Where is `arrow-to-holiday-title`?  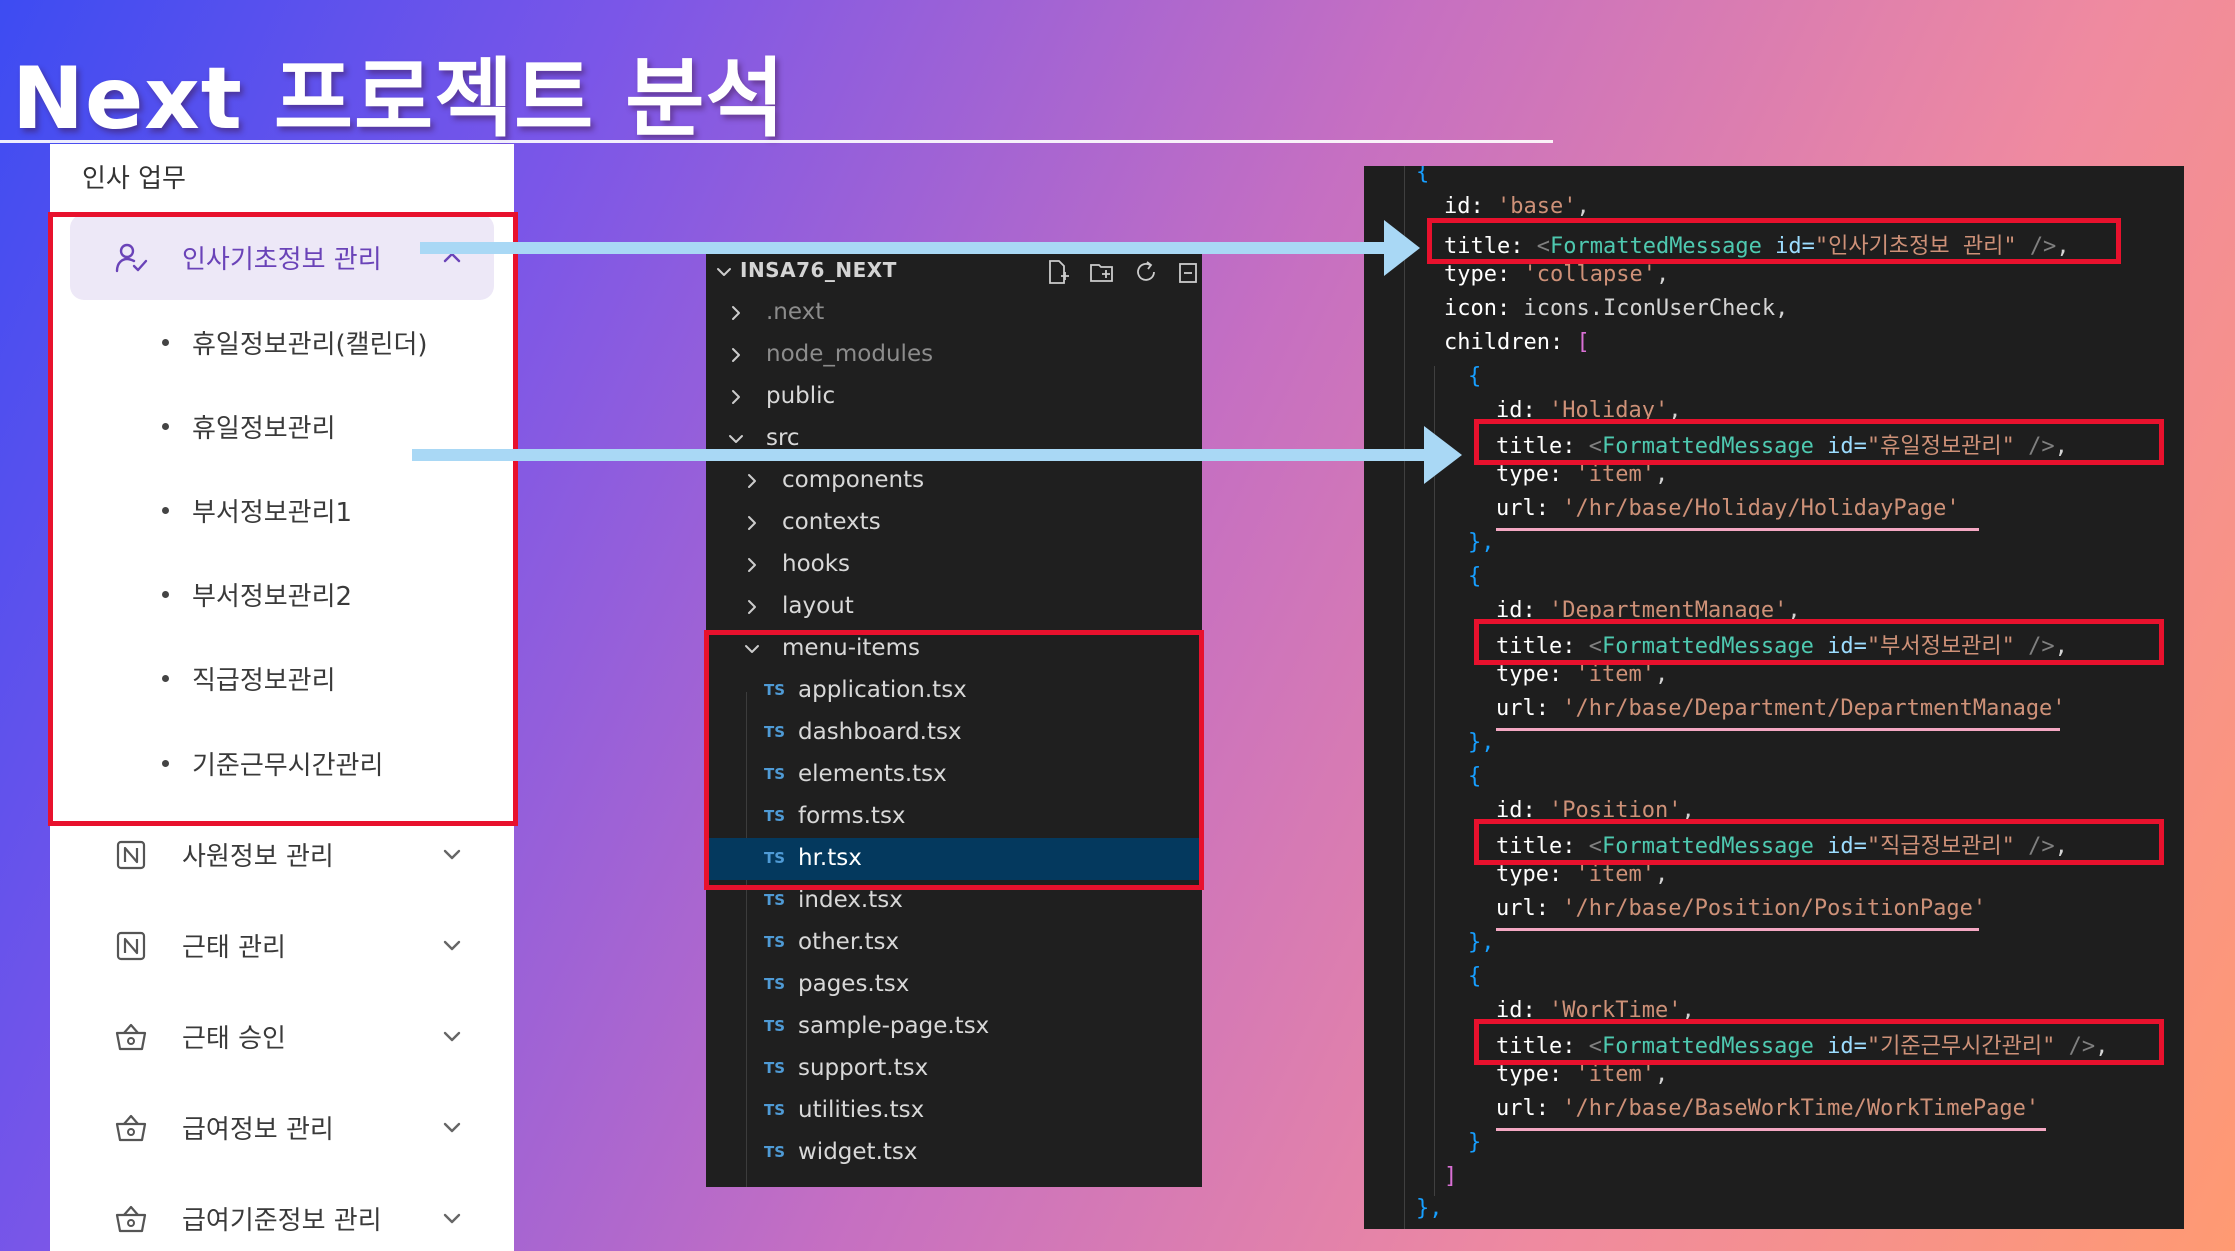
arrow-to-holiday-title is located at coordinates (937, 455).